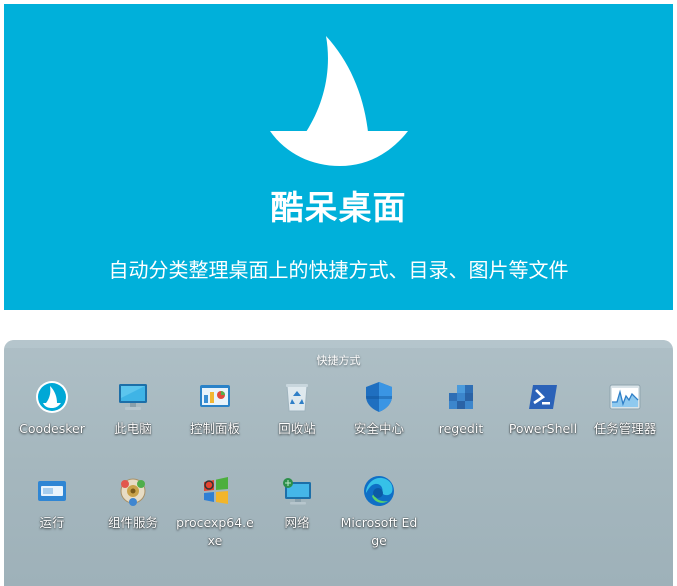  I want to click on icon-label: PowerShell, so click(543, 428).